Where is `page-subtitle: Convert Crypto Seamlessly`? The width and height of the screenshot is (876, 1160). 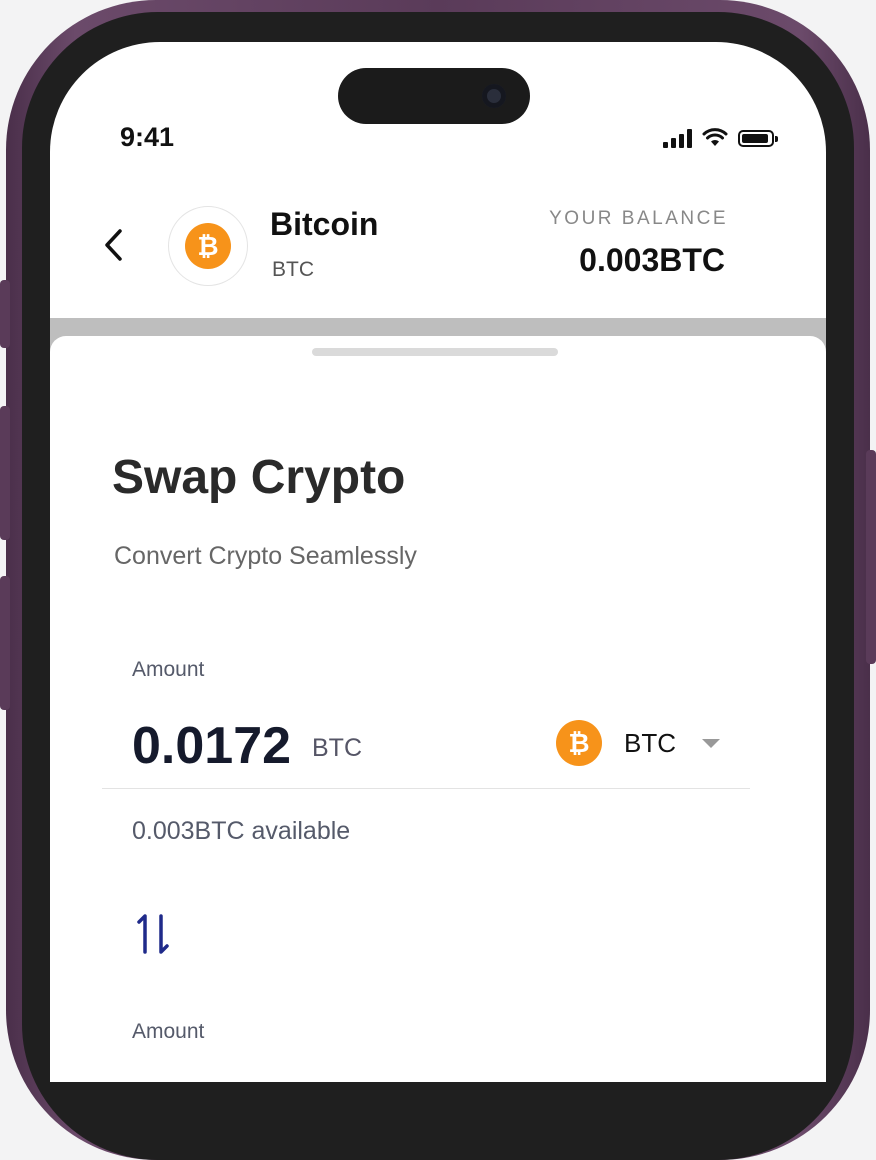 page-subtitle: Convert Crypto Seamlessly is located at coordinates (265, 556).